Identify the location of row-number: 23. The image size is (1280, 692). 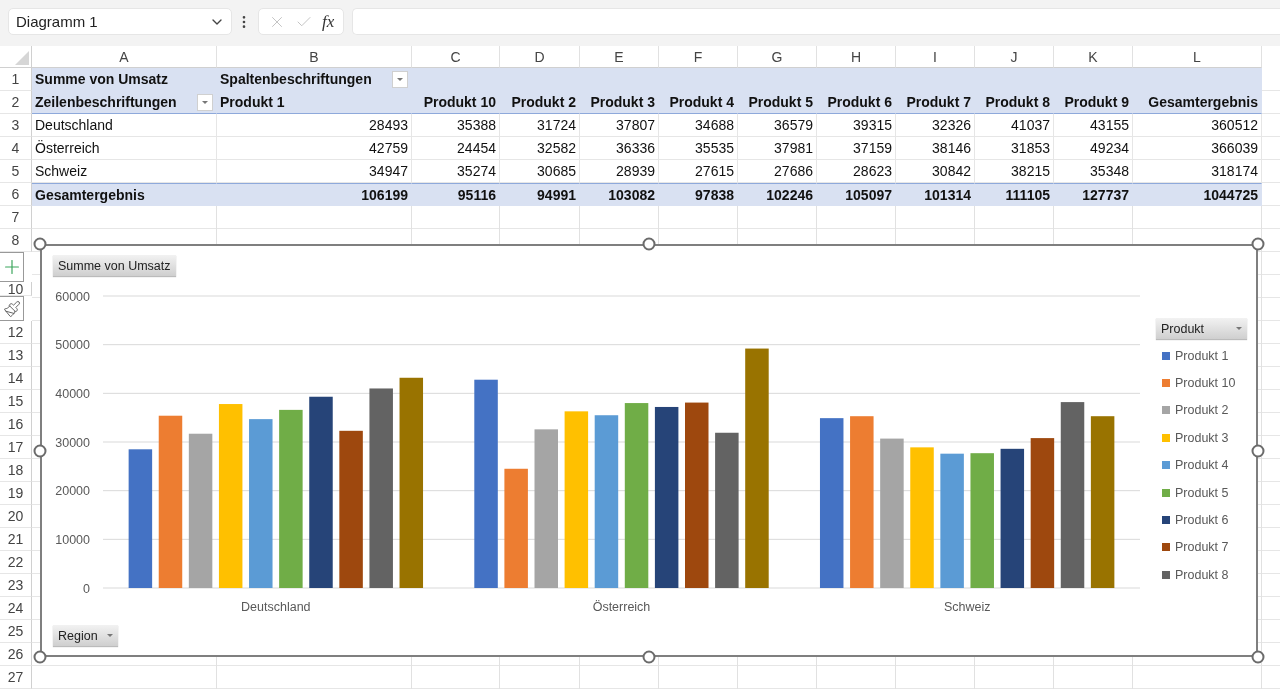
(16, 585).